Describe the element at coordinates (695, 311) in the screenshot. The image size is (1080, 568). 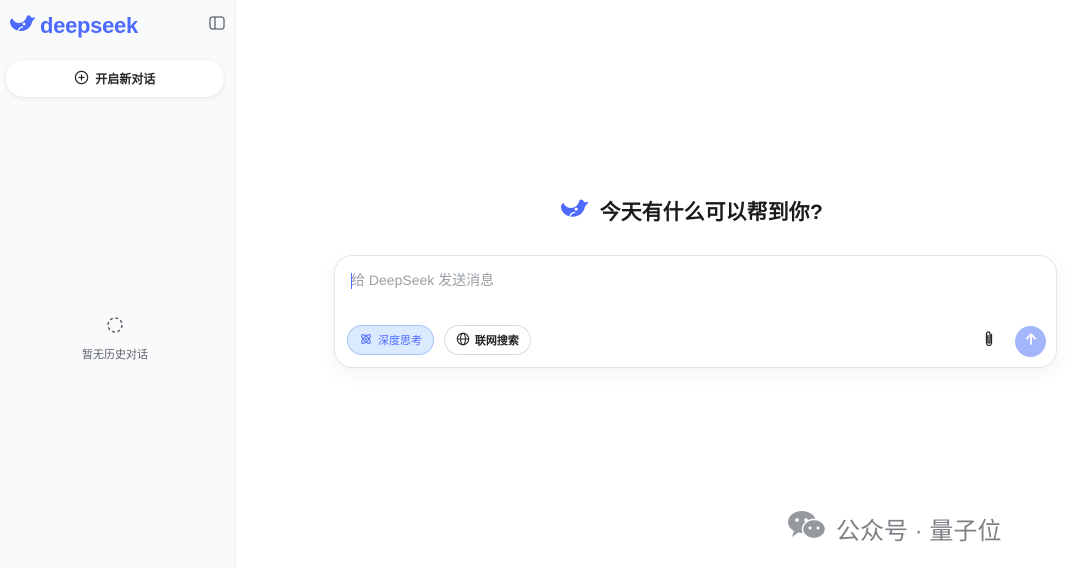
I see `message-composer: 深度思考 联网搜索` at that location.